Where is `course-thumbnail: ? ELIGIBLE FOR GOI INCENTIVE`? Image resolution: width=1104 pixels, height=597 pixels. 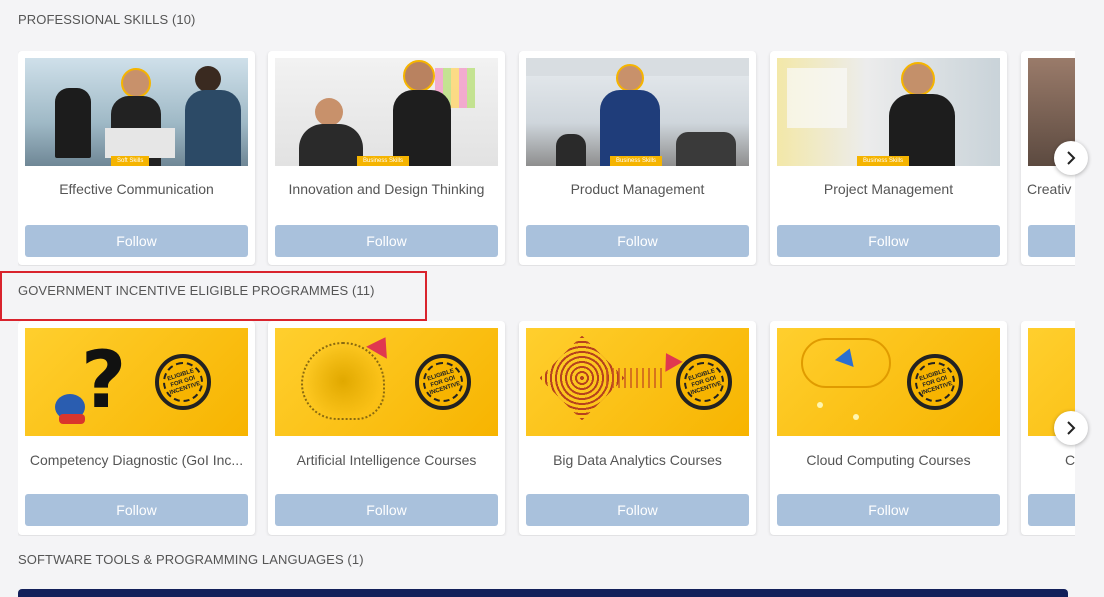
course-thumbnail: ? ELIGIBLE FOR GOI INCENTIVE is located at coordinates (136, 382).